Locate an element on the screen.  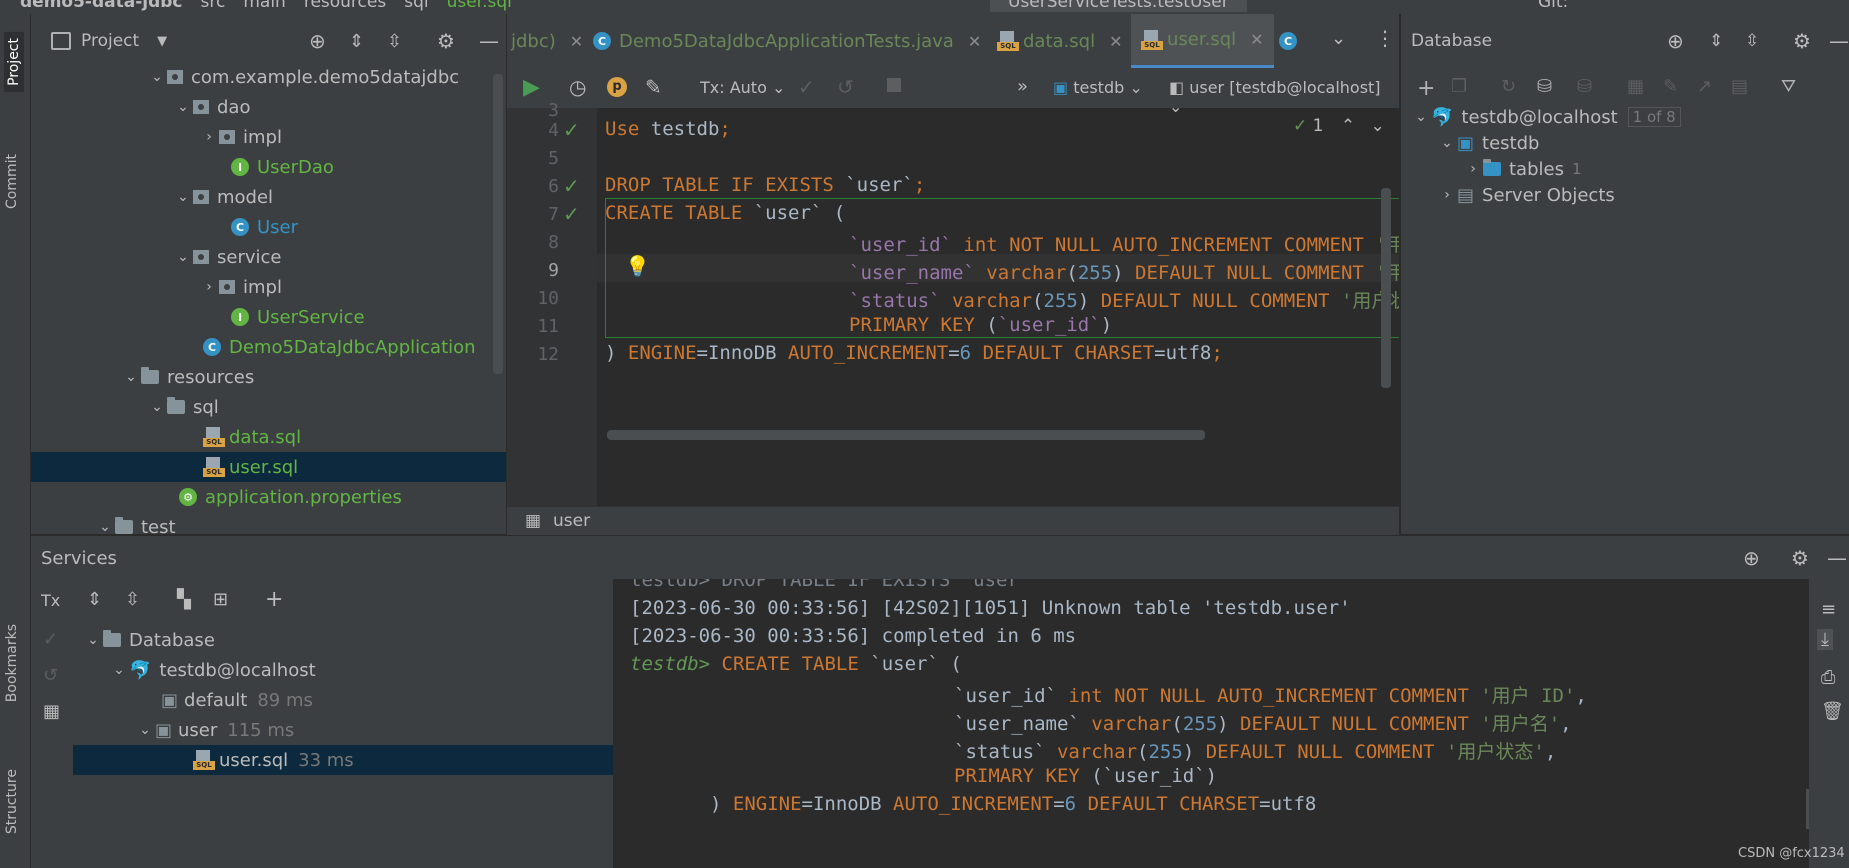
tree-item-model: ⌄ model is located at coordinates (223, 197).